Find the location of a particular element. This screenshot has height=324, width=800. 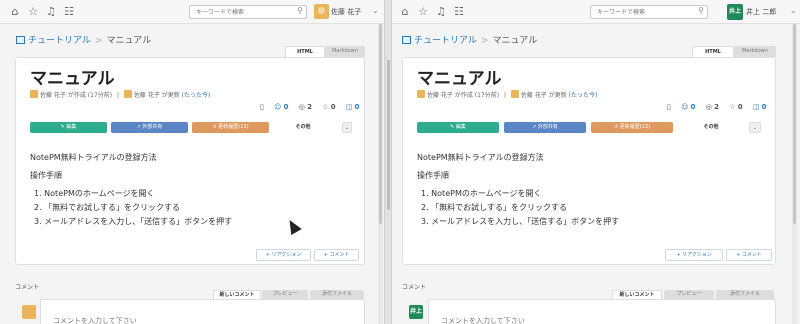

editor-avatar is located at coordinates (127, 94).